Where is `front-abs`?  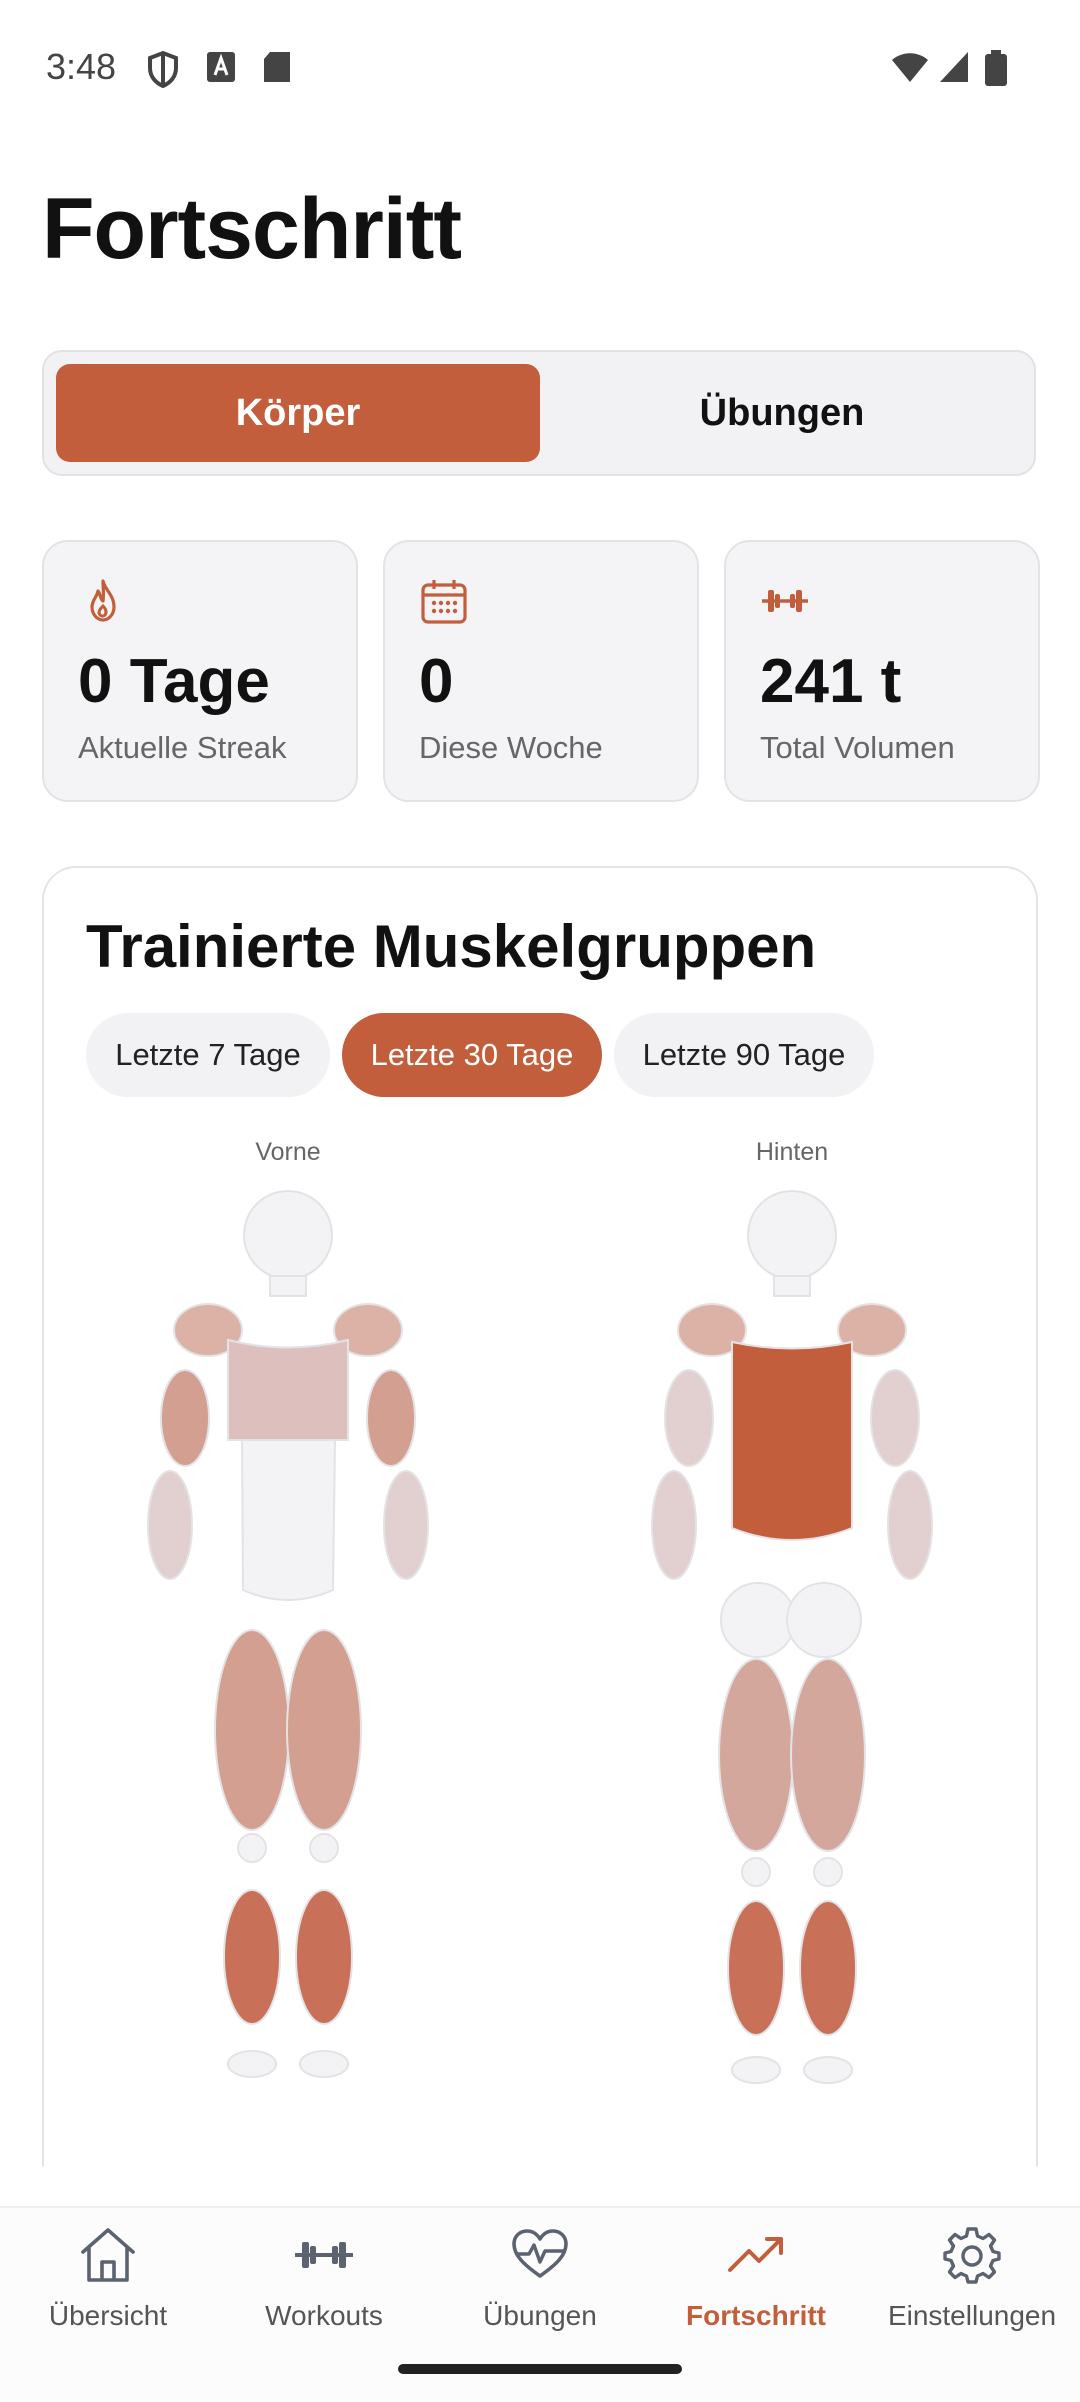
front-abs is located at coordinates (288, 1520).